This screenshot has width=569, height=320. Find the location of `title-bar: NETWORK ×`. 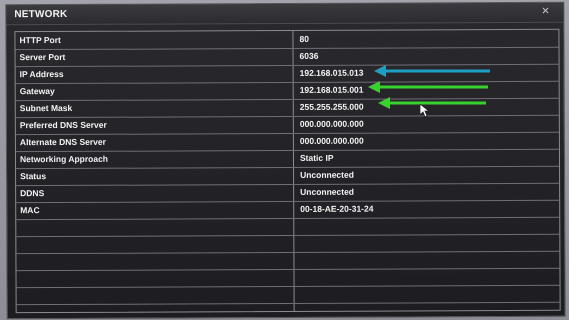

title-bar: NETWORK × is located at coordinates (285, 14).